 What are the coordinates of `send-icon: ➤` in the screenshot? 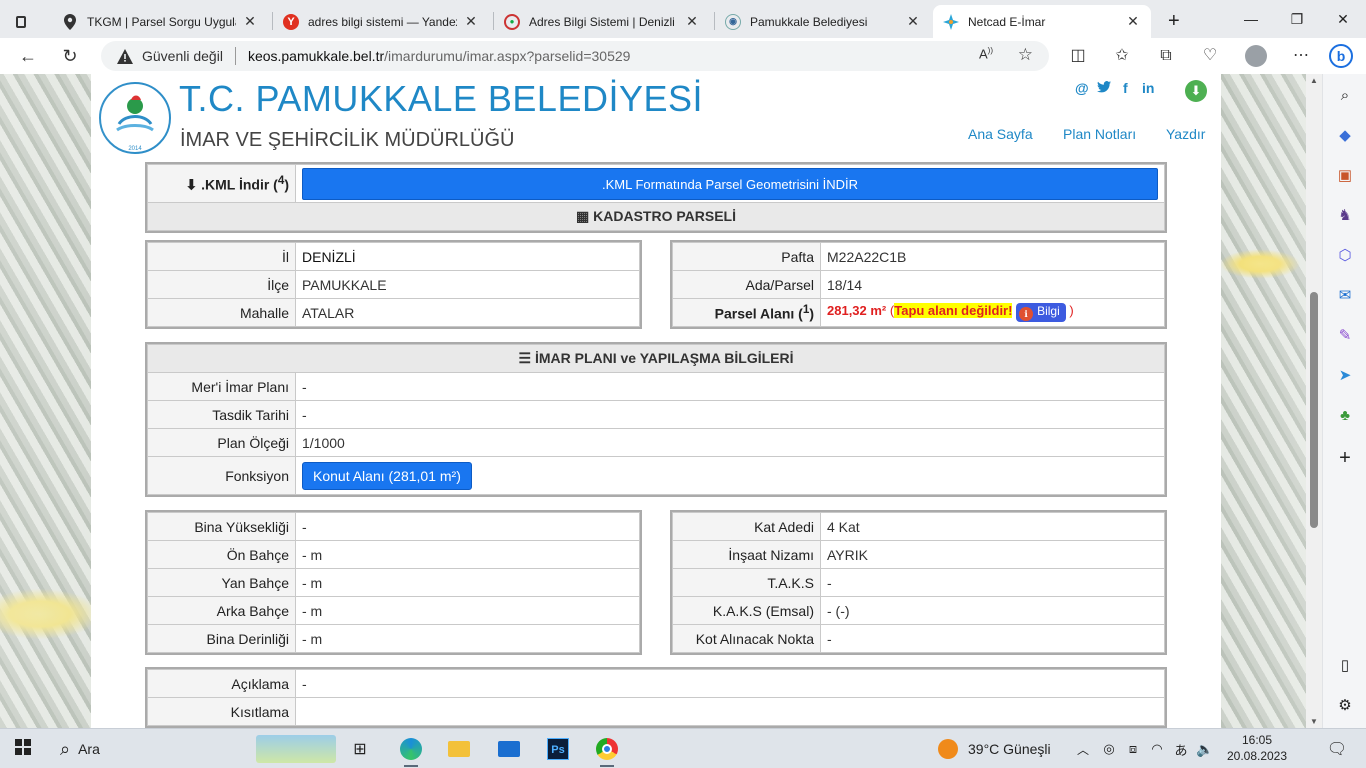 It's located at (1345, 376).